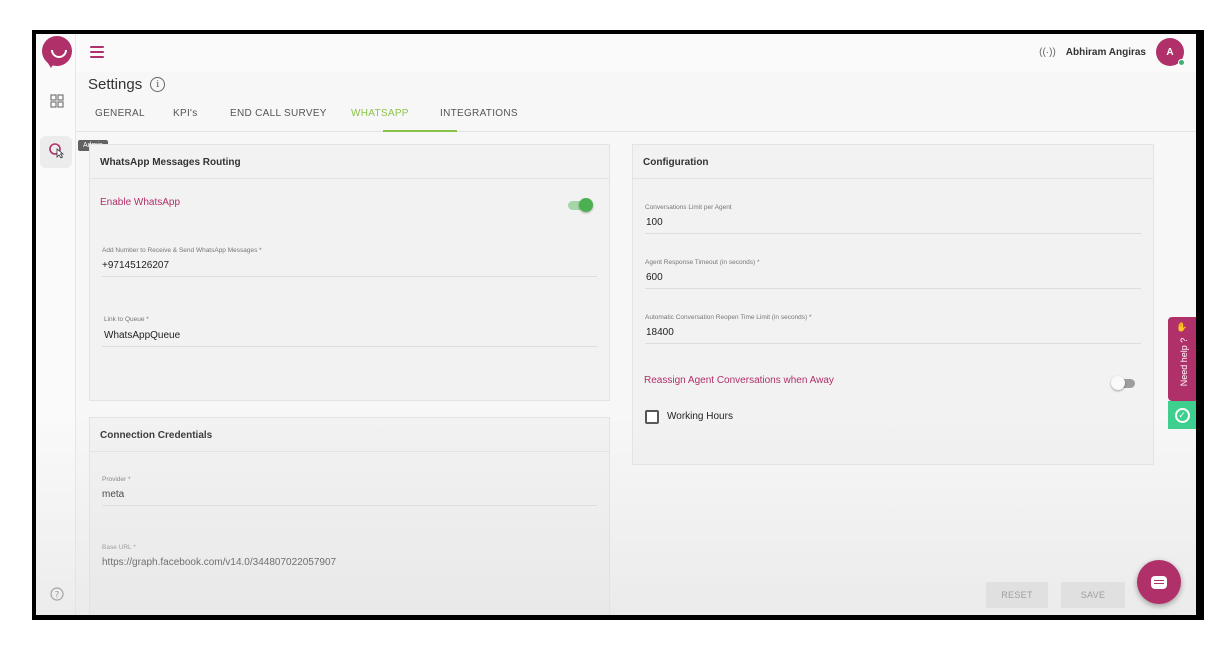 The width and height of the screenshot is (1222, 658). I want to click on limit-field: 100, so click(654, 222).